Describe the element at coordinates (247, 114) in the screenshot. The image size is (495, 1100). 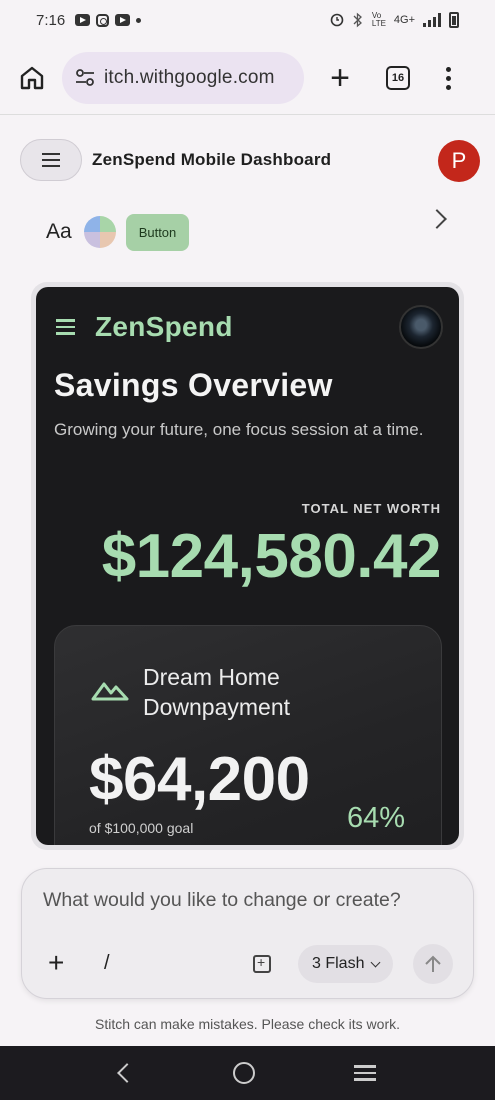
I see `toolbar-divider` at that location.